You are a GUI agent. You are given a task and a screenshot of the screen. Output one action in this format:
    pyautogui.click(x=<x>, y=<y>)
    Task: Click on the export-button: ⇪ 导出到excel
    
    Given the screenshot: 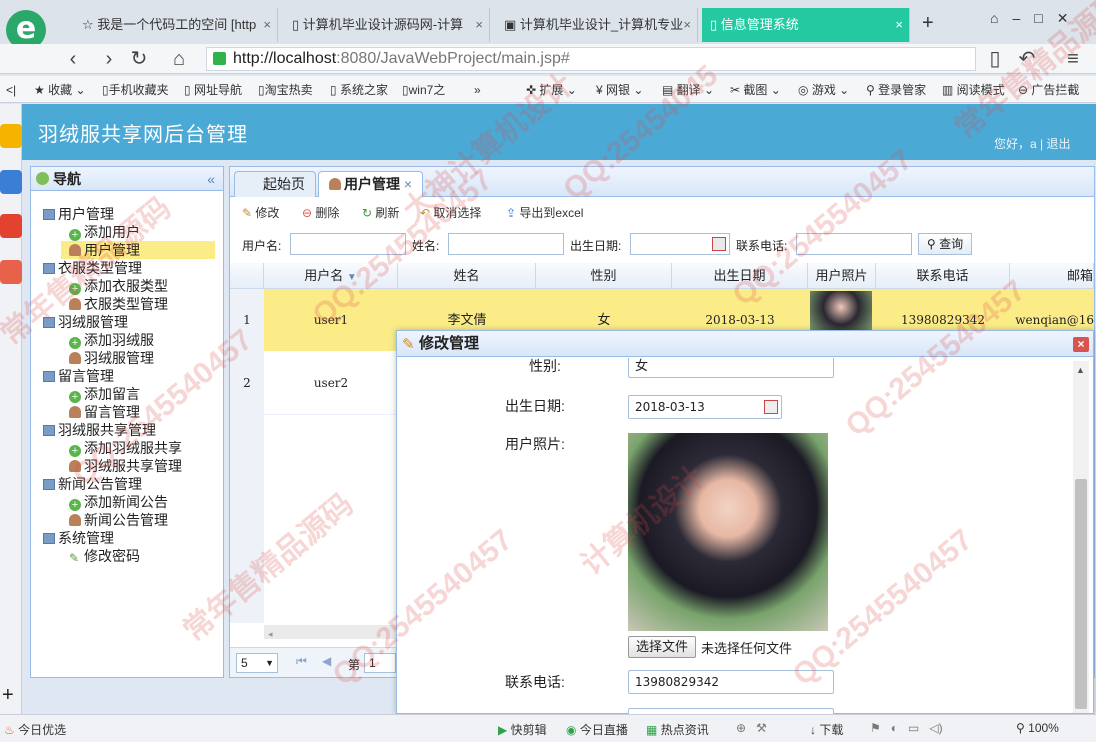 What is the action you would take?
    pyautogui.click(x=544, y=213)
    